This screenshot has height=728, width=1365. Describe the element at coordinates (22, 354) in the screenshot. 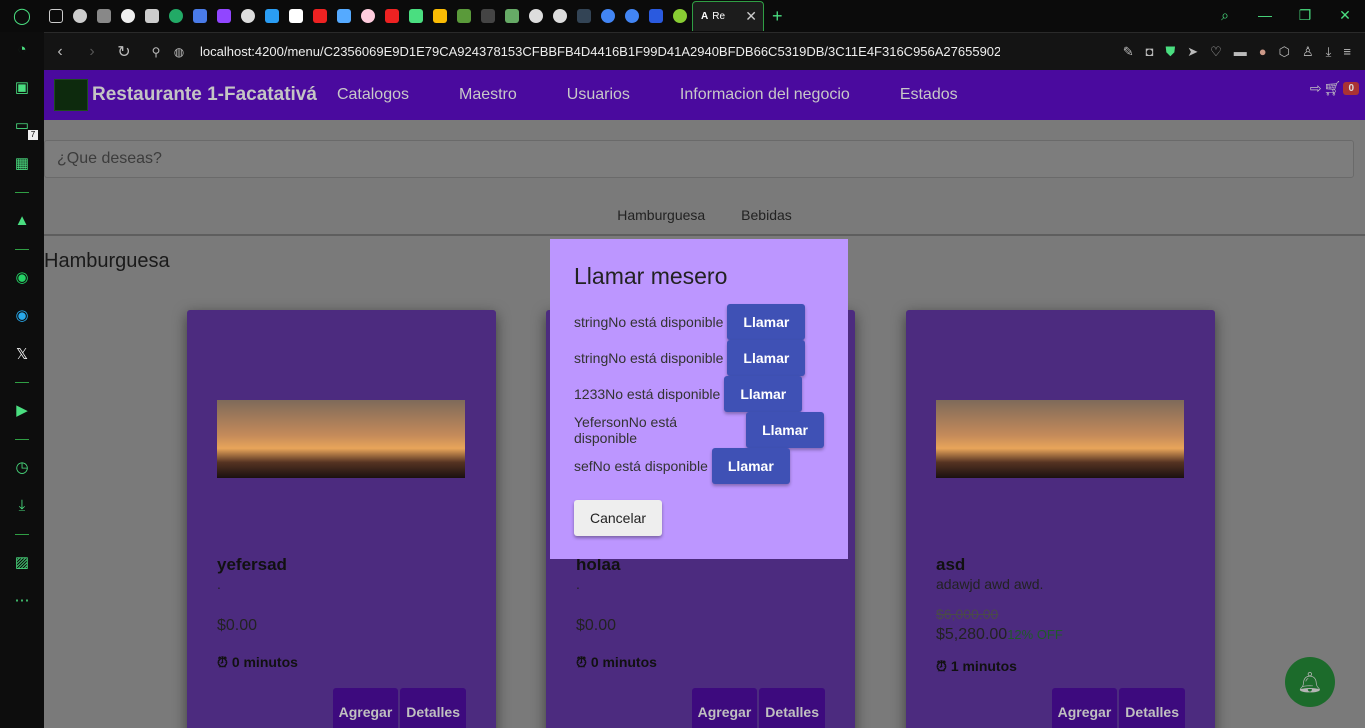

I see `x-icon: 𝕏` at that location.